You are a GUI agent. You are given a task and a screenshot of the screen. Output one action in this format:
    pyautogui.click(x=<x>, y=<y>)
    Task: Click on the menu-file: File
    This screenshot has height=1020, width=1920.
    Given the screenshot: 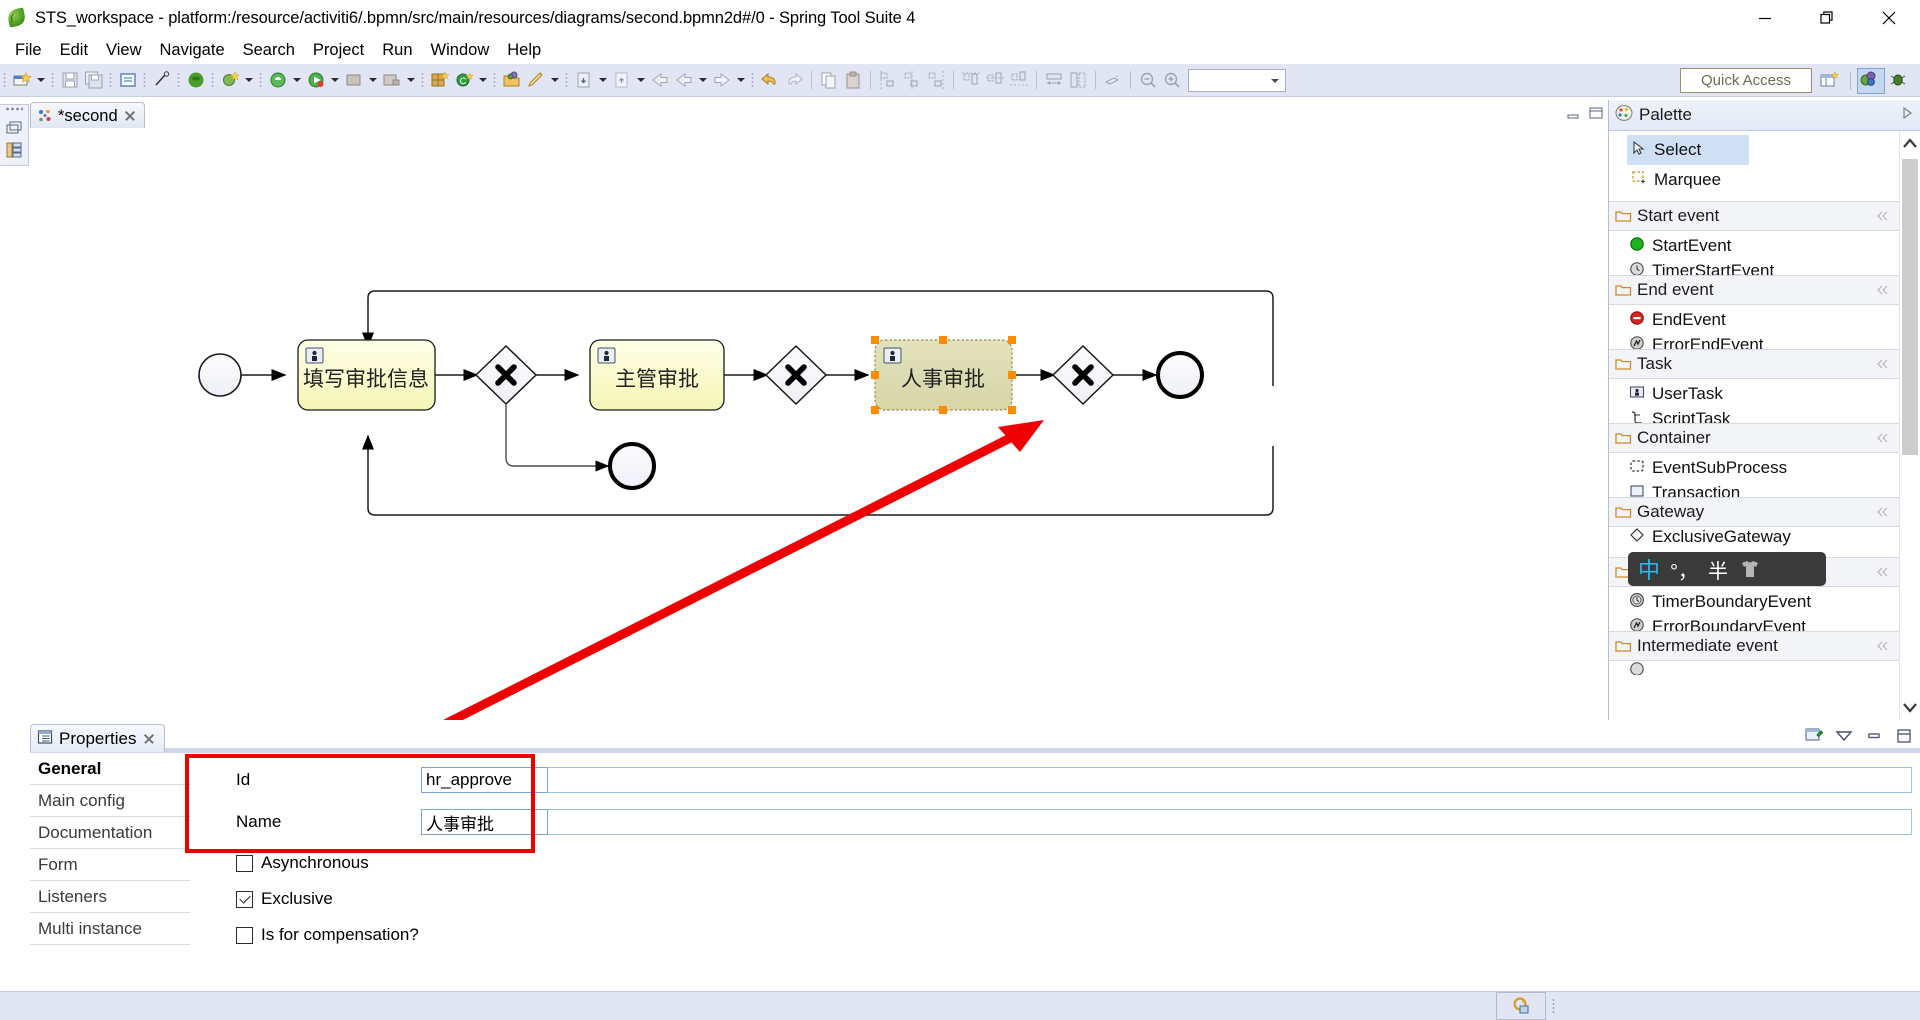 What is the action you would take?
    pyautogui.click(x=28, y=50)
    